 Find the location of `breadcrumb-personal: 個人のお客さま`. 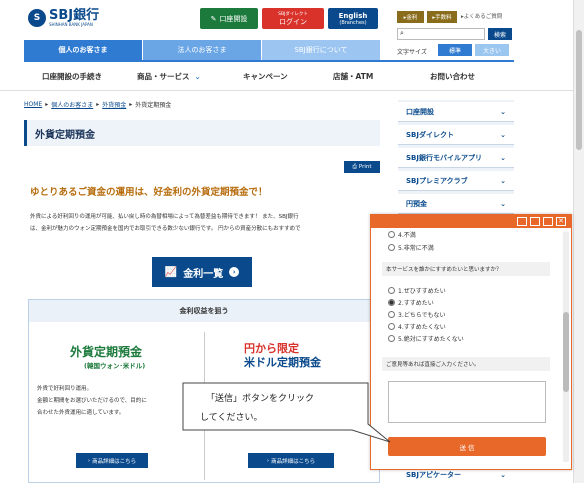

breadcrumb-personal: 個人のお客さま is located at coordinates (72, 104).